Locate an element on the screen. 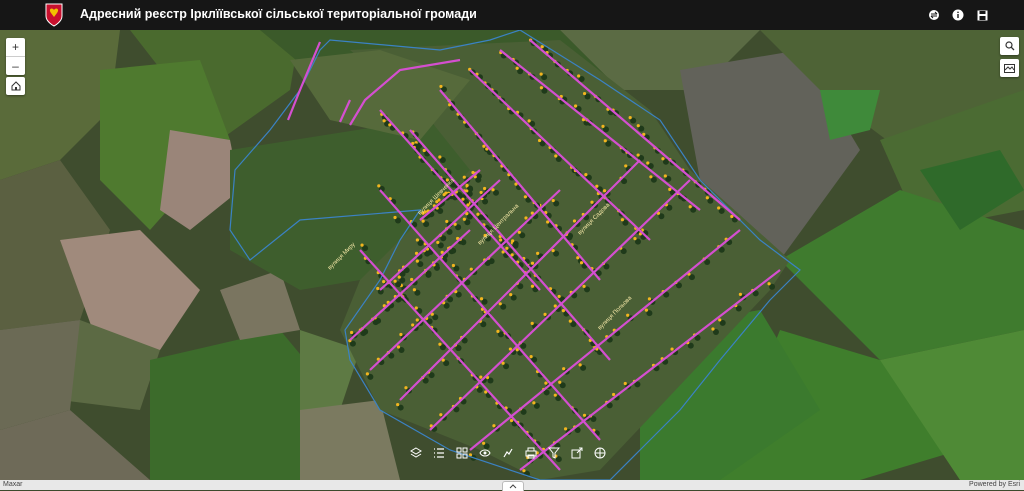 Image resolution: width=1024 pixels, height=491 pixels. print-button is located at coordinates (530, 453).